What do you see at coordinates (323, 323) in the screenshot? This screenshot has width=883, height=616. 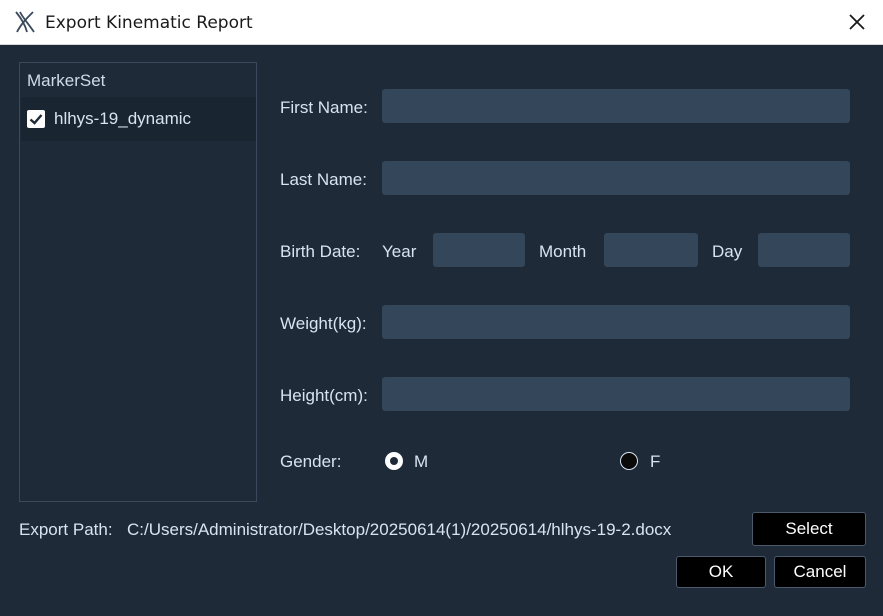 I see `weight-label: Weight(kg):` at bounding box center [323, 323].